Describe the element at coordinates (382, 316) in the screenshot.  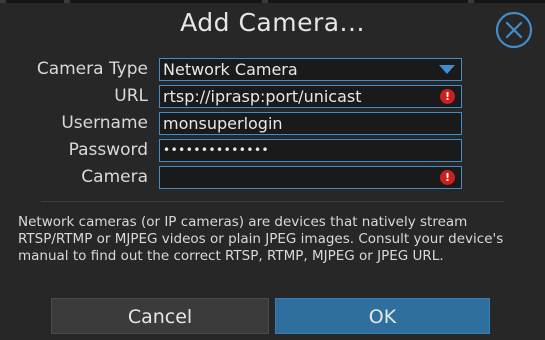
I see `ok-button: OK` at that location.